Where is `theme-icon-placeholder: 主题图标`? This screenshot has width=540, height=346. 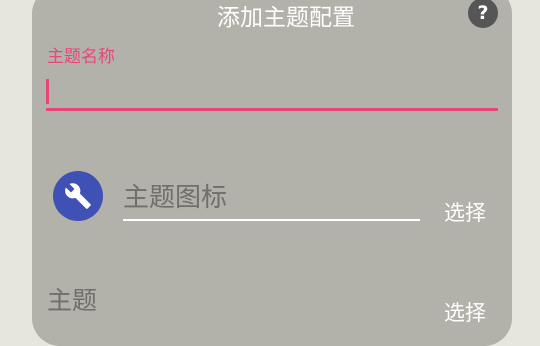 theme-icon-placeholder: 主题图标 is located at coordinates (175, 198).